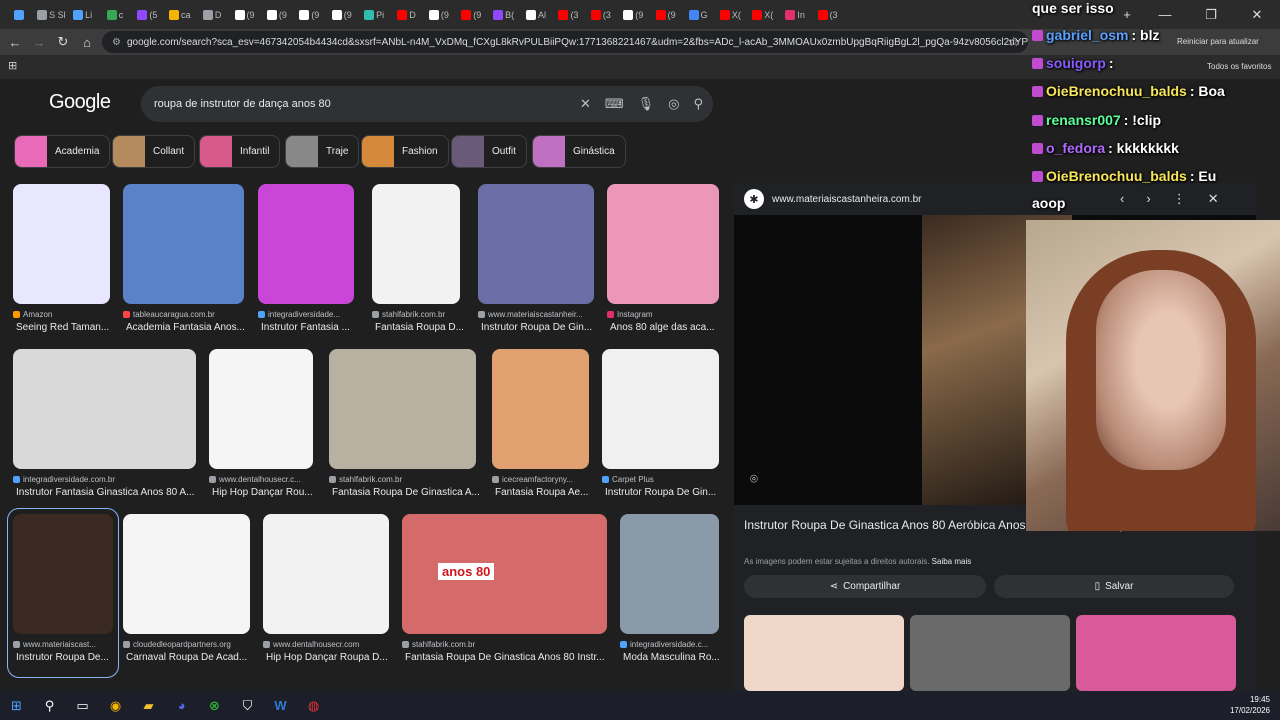 This screenshot has height=720, width=1280. What do you see at coordinates (673, 104) in the screenshot?
I see `lens-icon: ◎` at bounding box center [673, 104].